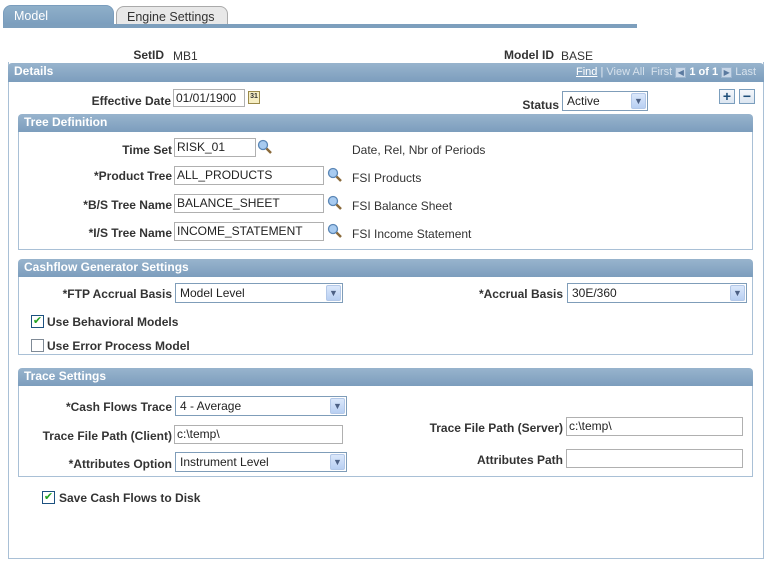 The height and width of the screenshot is (572, 774). Describe the element at coordinates (385, 377) in the screenshot. I see `trace-settings-header: Trace Settings` at that location.